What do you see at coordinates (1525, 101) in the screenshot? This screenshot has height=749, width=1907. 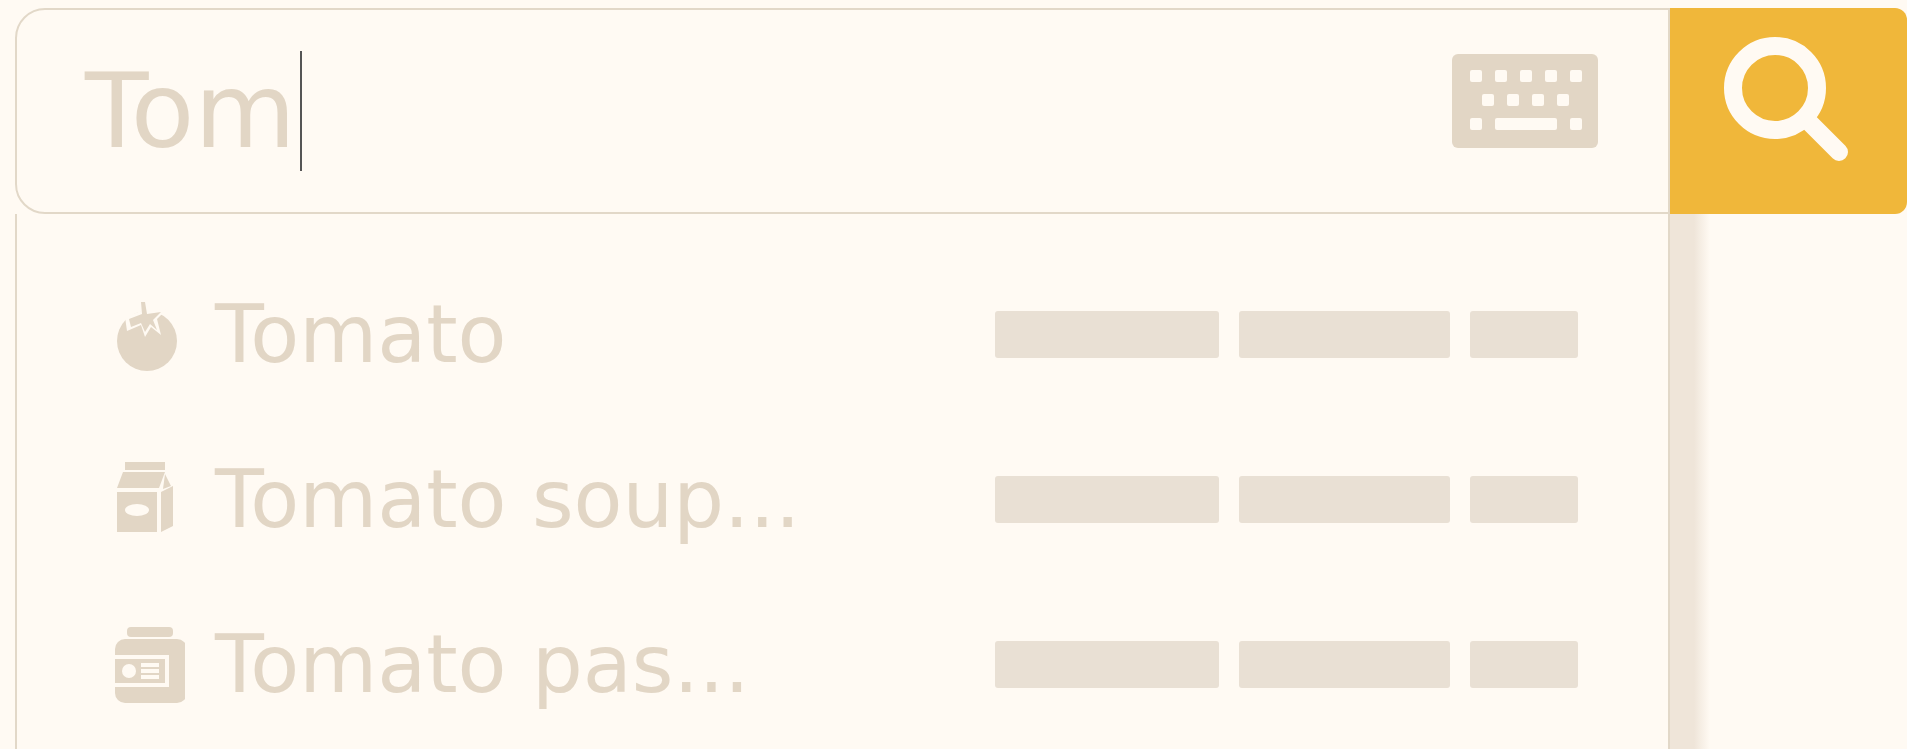 I see `keyboard-icon` at bounding box center [1525, 101].